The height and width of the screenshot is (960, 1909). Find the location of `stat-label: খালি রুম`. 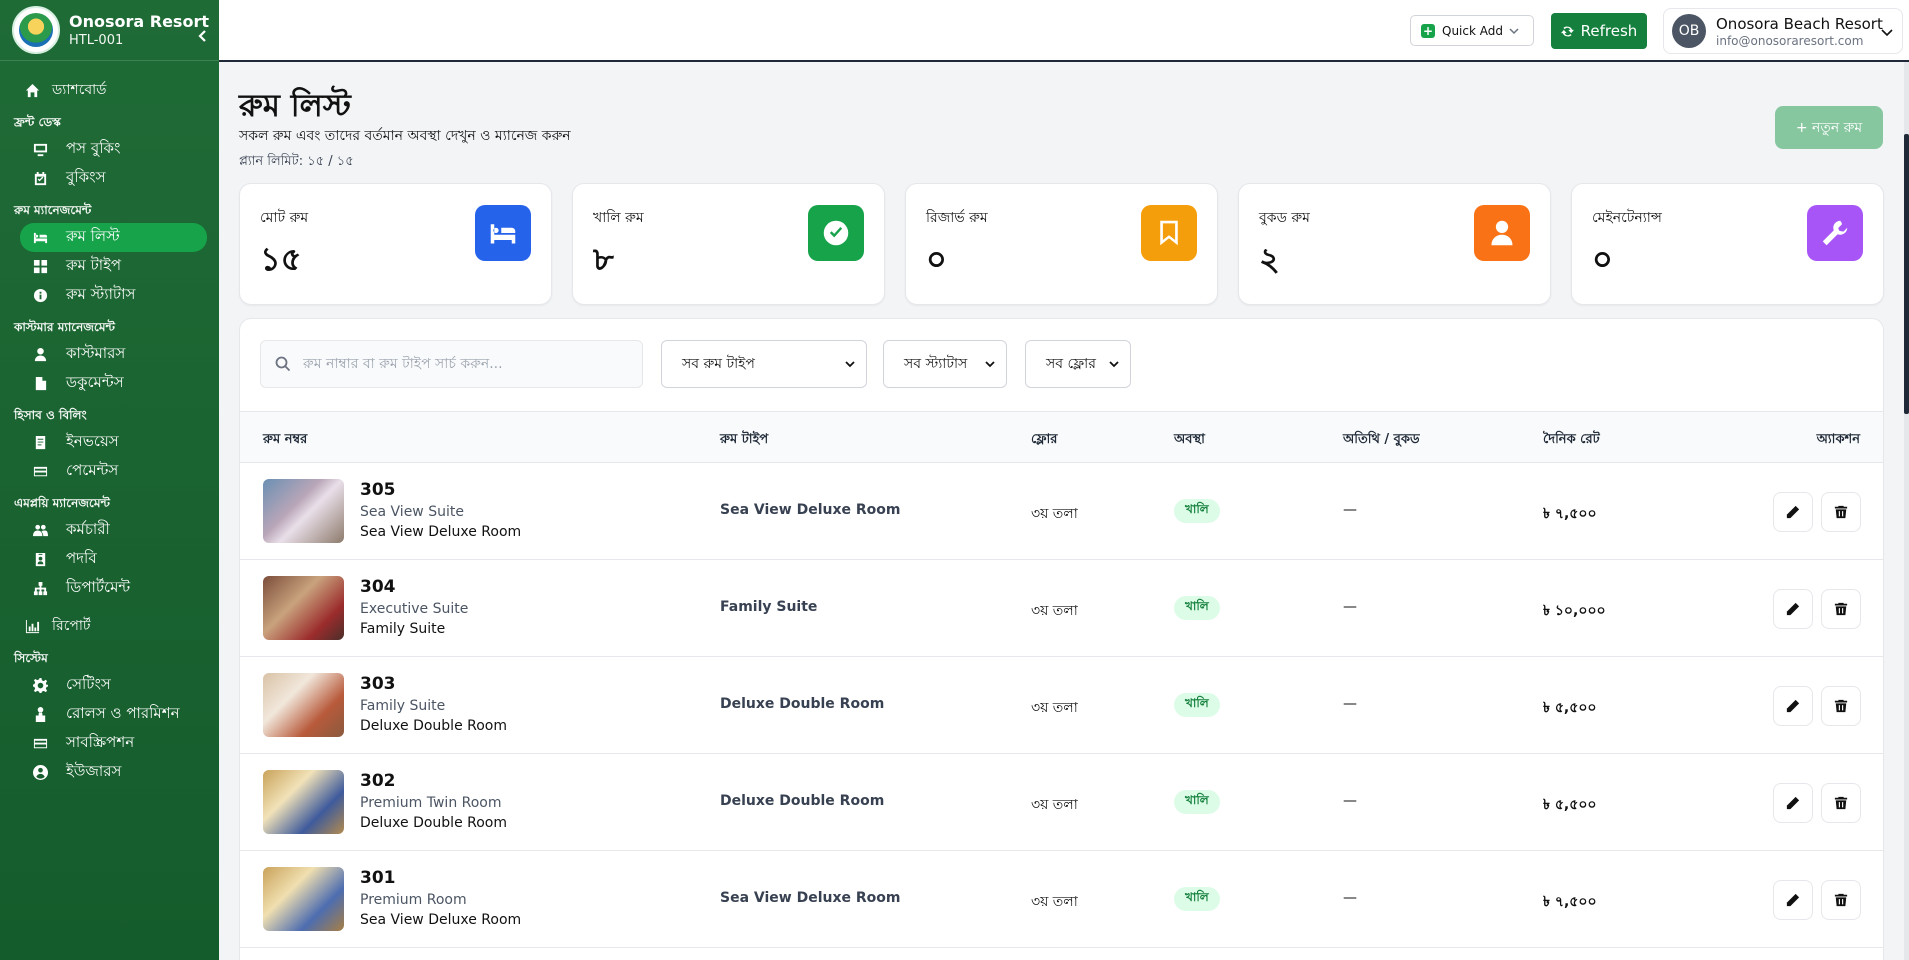

stat-label: খালি রুম is located at coordinates (618, 218).